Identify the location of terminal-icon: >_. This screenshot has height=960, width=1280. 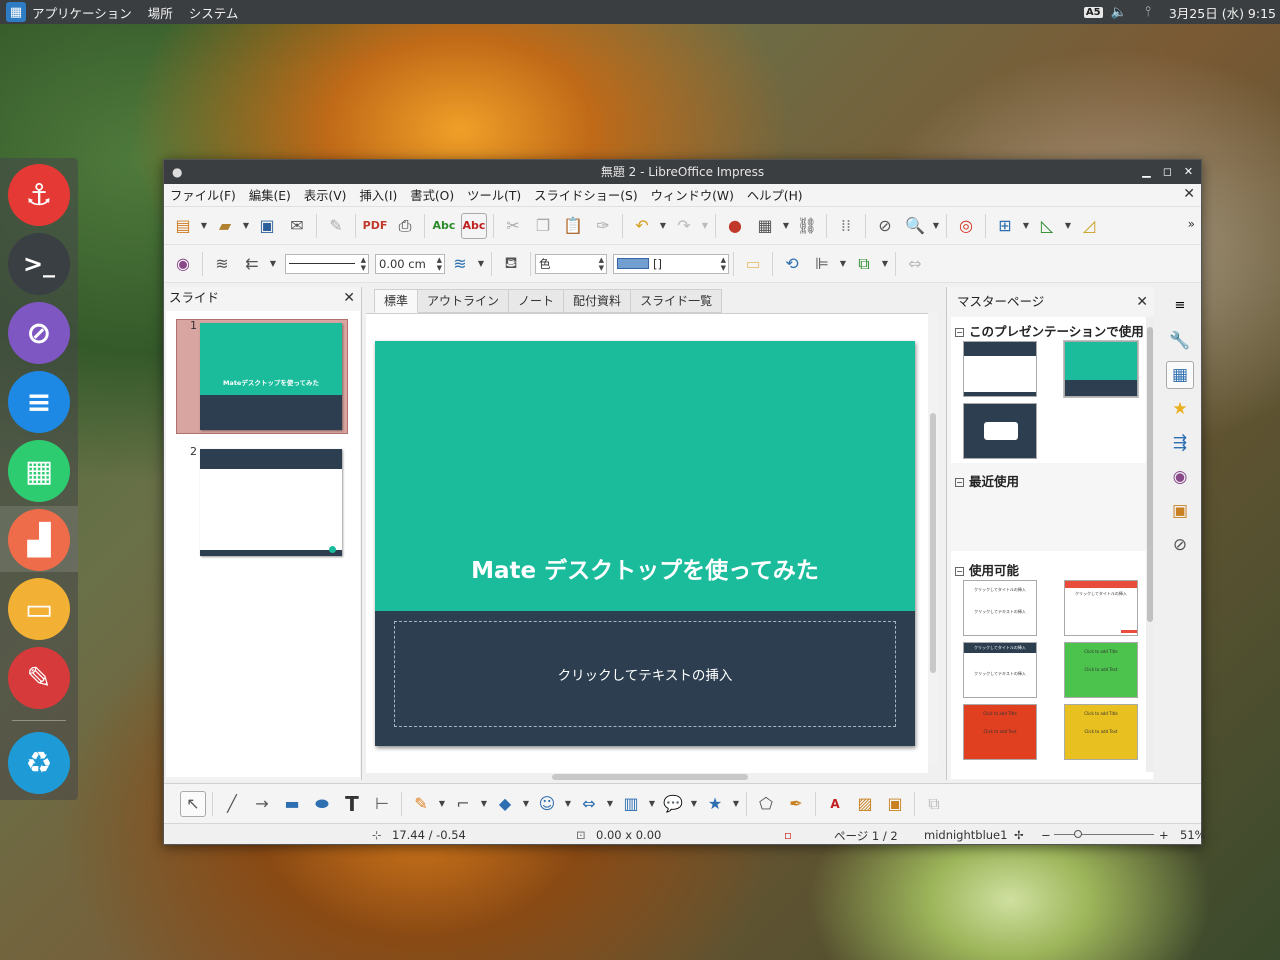
(39, 264).